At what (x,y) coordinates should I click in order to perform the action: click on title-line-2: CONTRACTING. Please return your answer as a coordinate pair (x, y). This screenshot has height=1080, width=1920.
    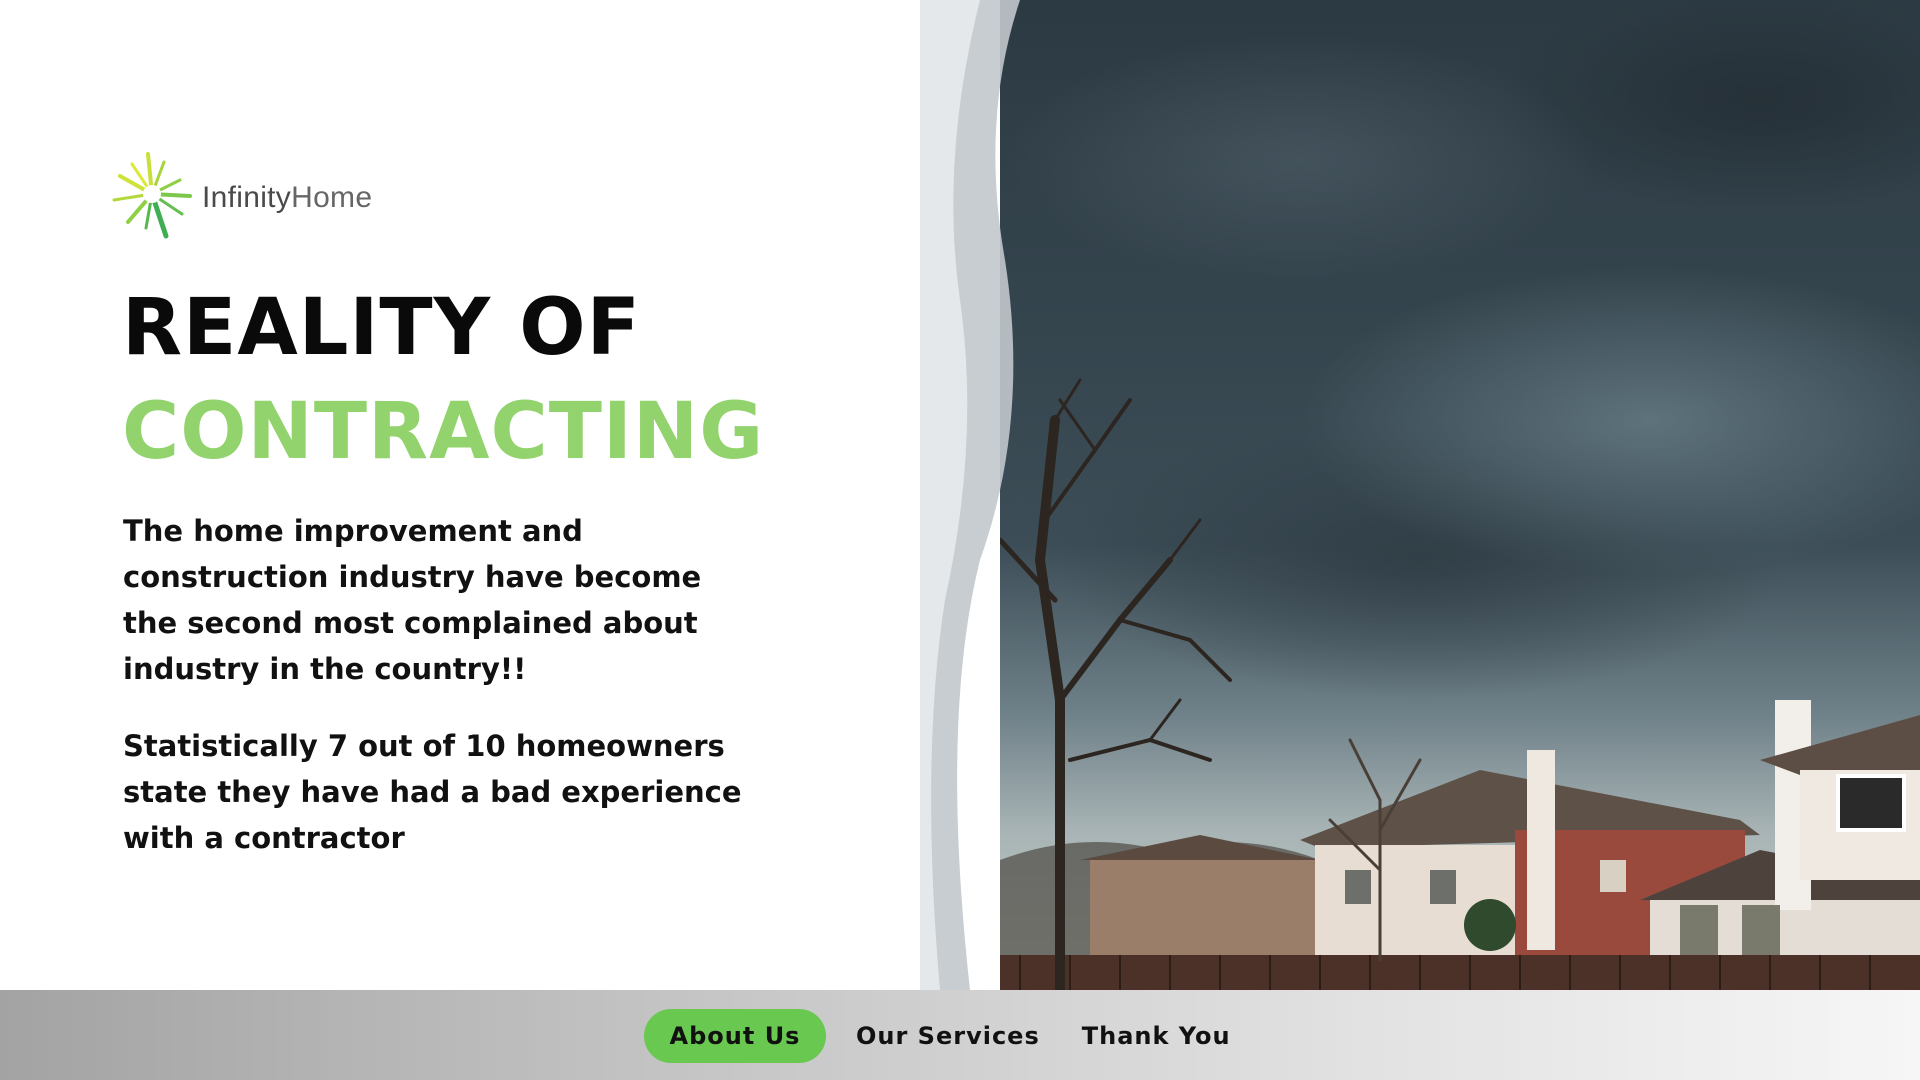
    Looking at the image, I should click on (443, 432).